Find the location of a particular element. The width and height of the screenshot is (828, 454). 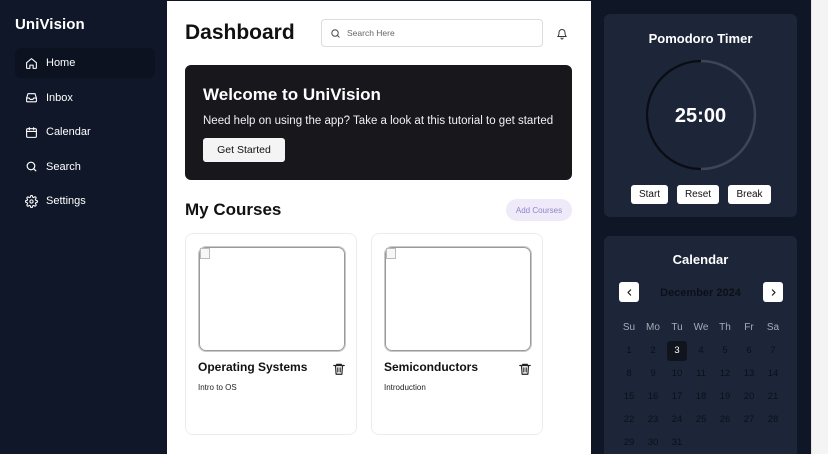

calendar-day: 15 is located at coordinates (629, 396).